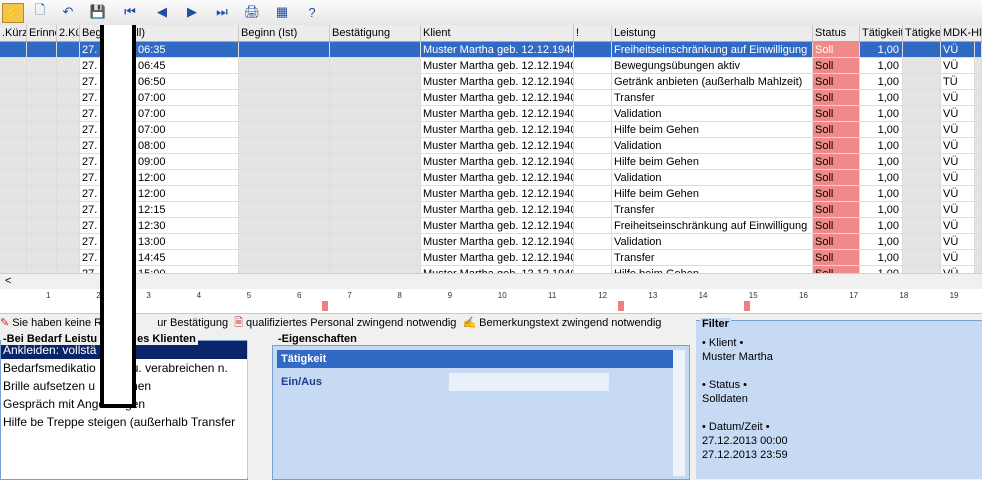 The width and height of the screenshot is (982, 480). I want to click on column-header-8: Leistung, so click(712, 33).